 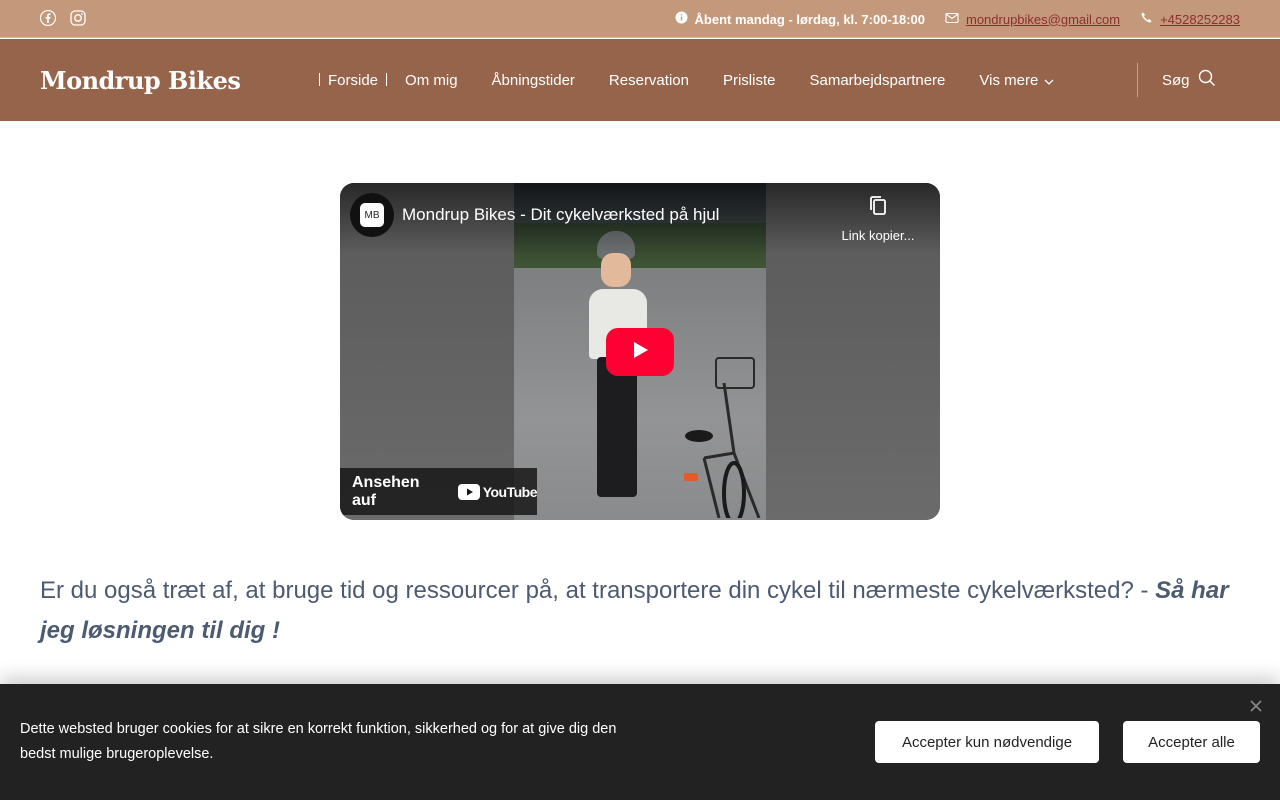 What do you see at coordinates (749, 80) in the screenshot?
I see `nav-item-prisliste: Prisliste` at bounding box center [749, 80].